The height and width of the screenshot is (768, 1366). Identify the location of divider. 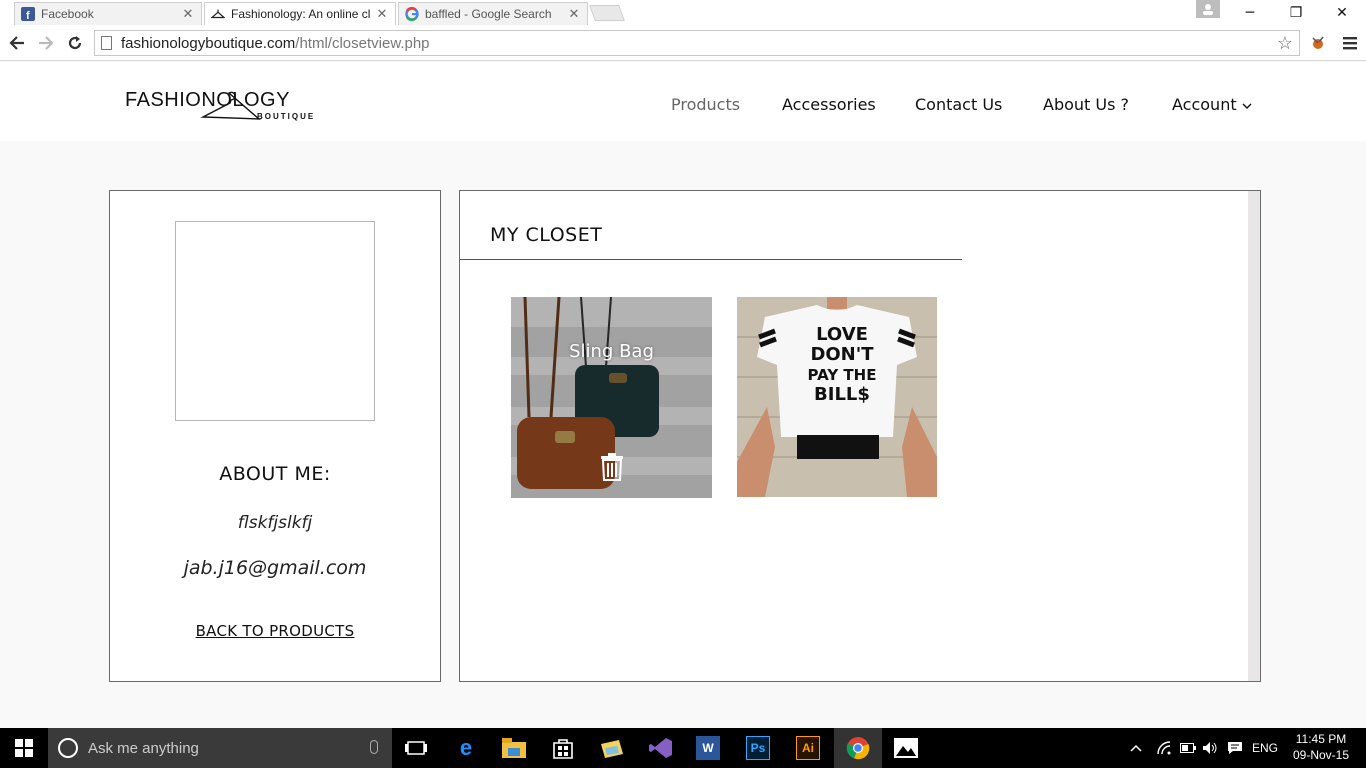
(711, 259).